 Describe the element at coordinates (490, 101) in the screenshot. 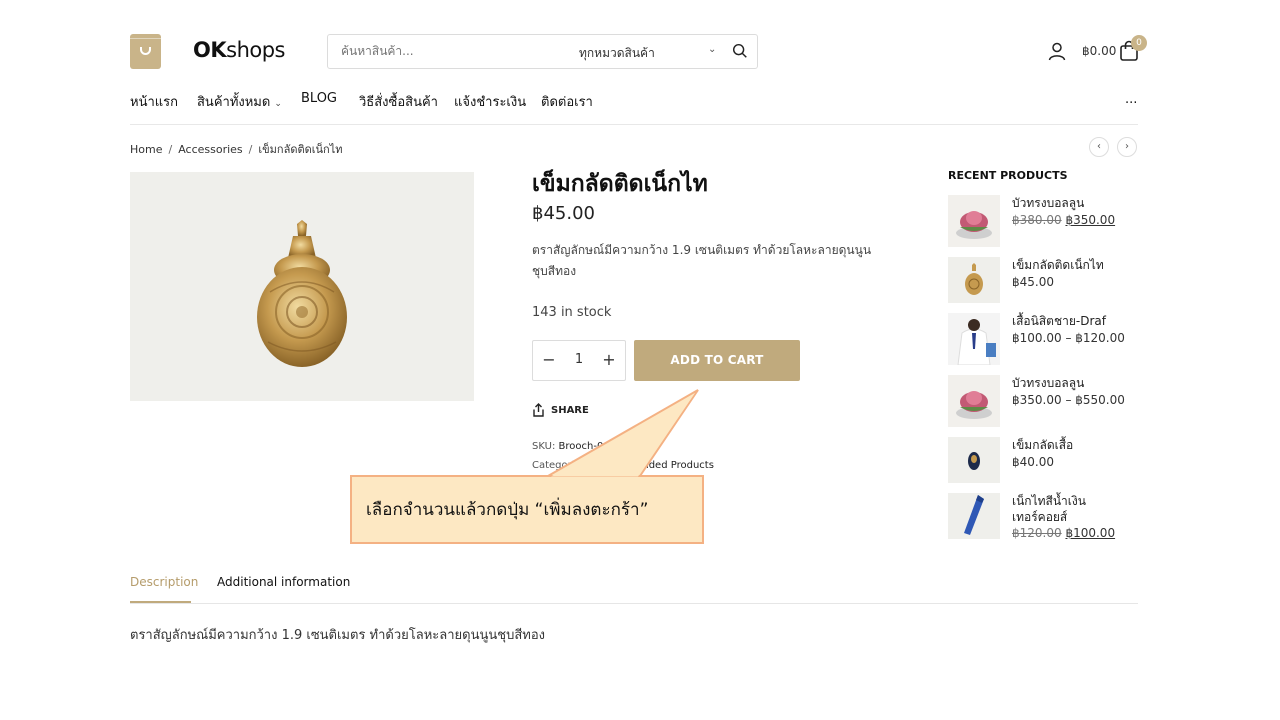

I see `nav-item-payment: แจ้งชำระเงิน` at that location.